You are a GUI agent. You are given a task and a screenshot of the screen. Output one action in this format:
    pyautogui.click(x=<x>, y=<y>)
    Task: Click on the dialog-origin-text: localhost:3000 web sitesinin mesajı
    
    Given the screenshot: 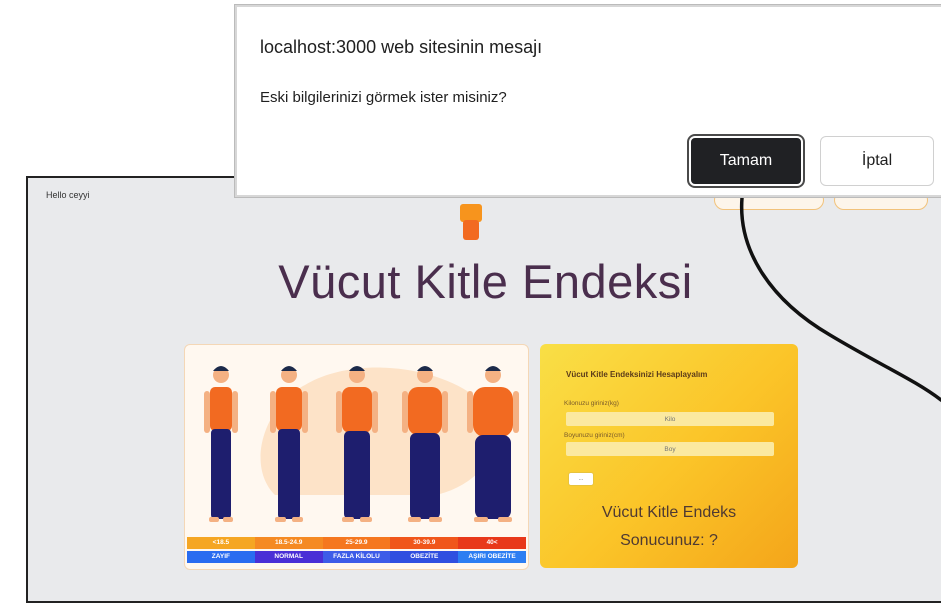 What is the action you would take?
    pyautogui.click(x=401, y=47)
    